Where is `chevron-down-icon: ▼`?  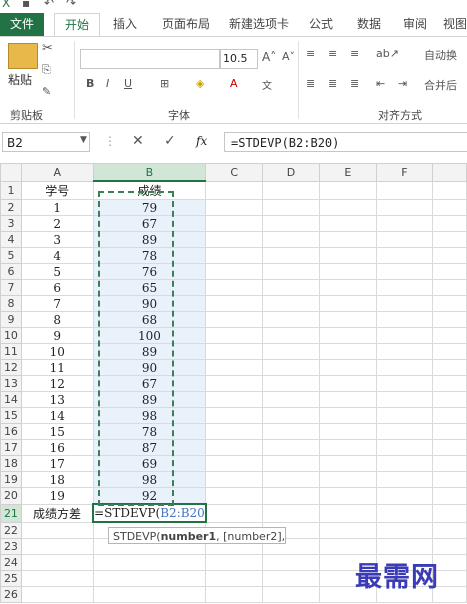
chevron-down-icon: ▼ is located at coordinates (83, 140).